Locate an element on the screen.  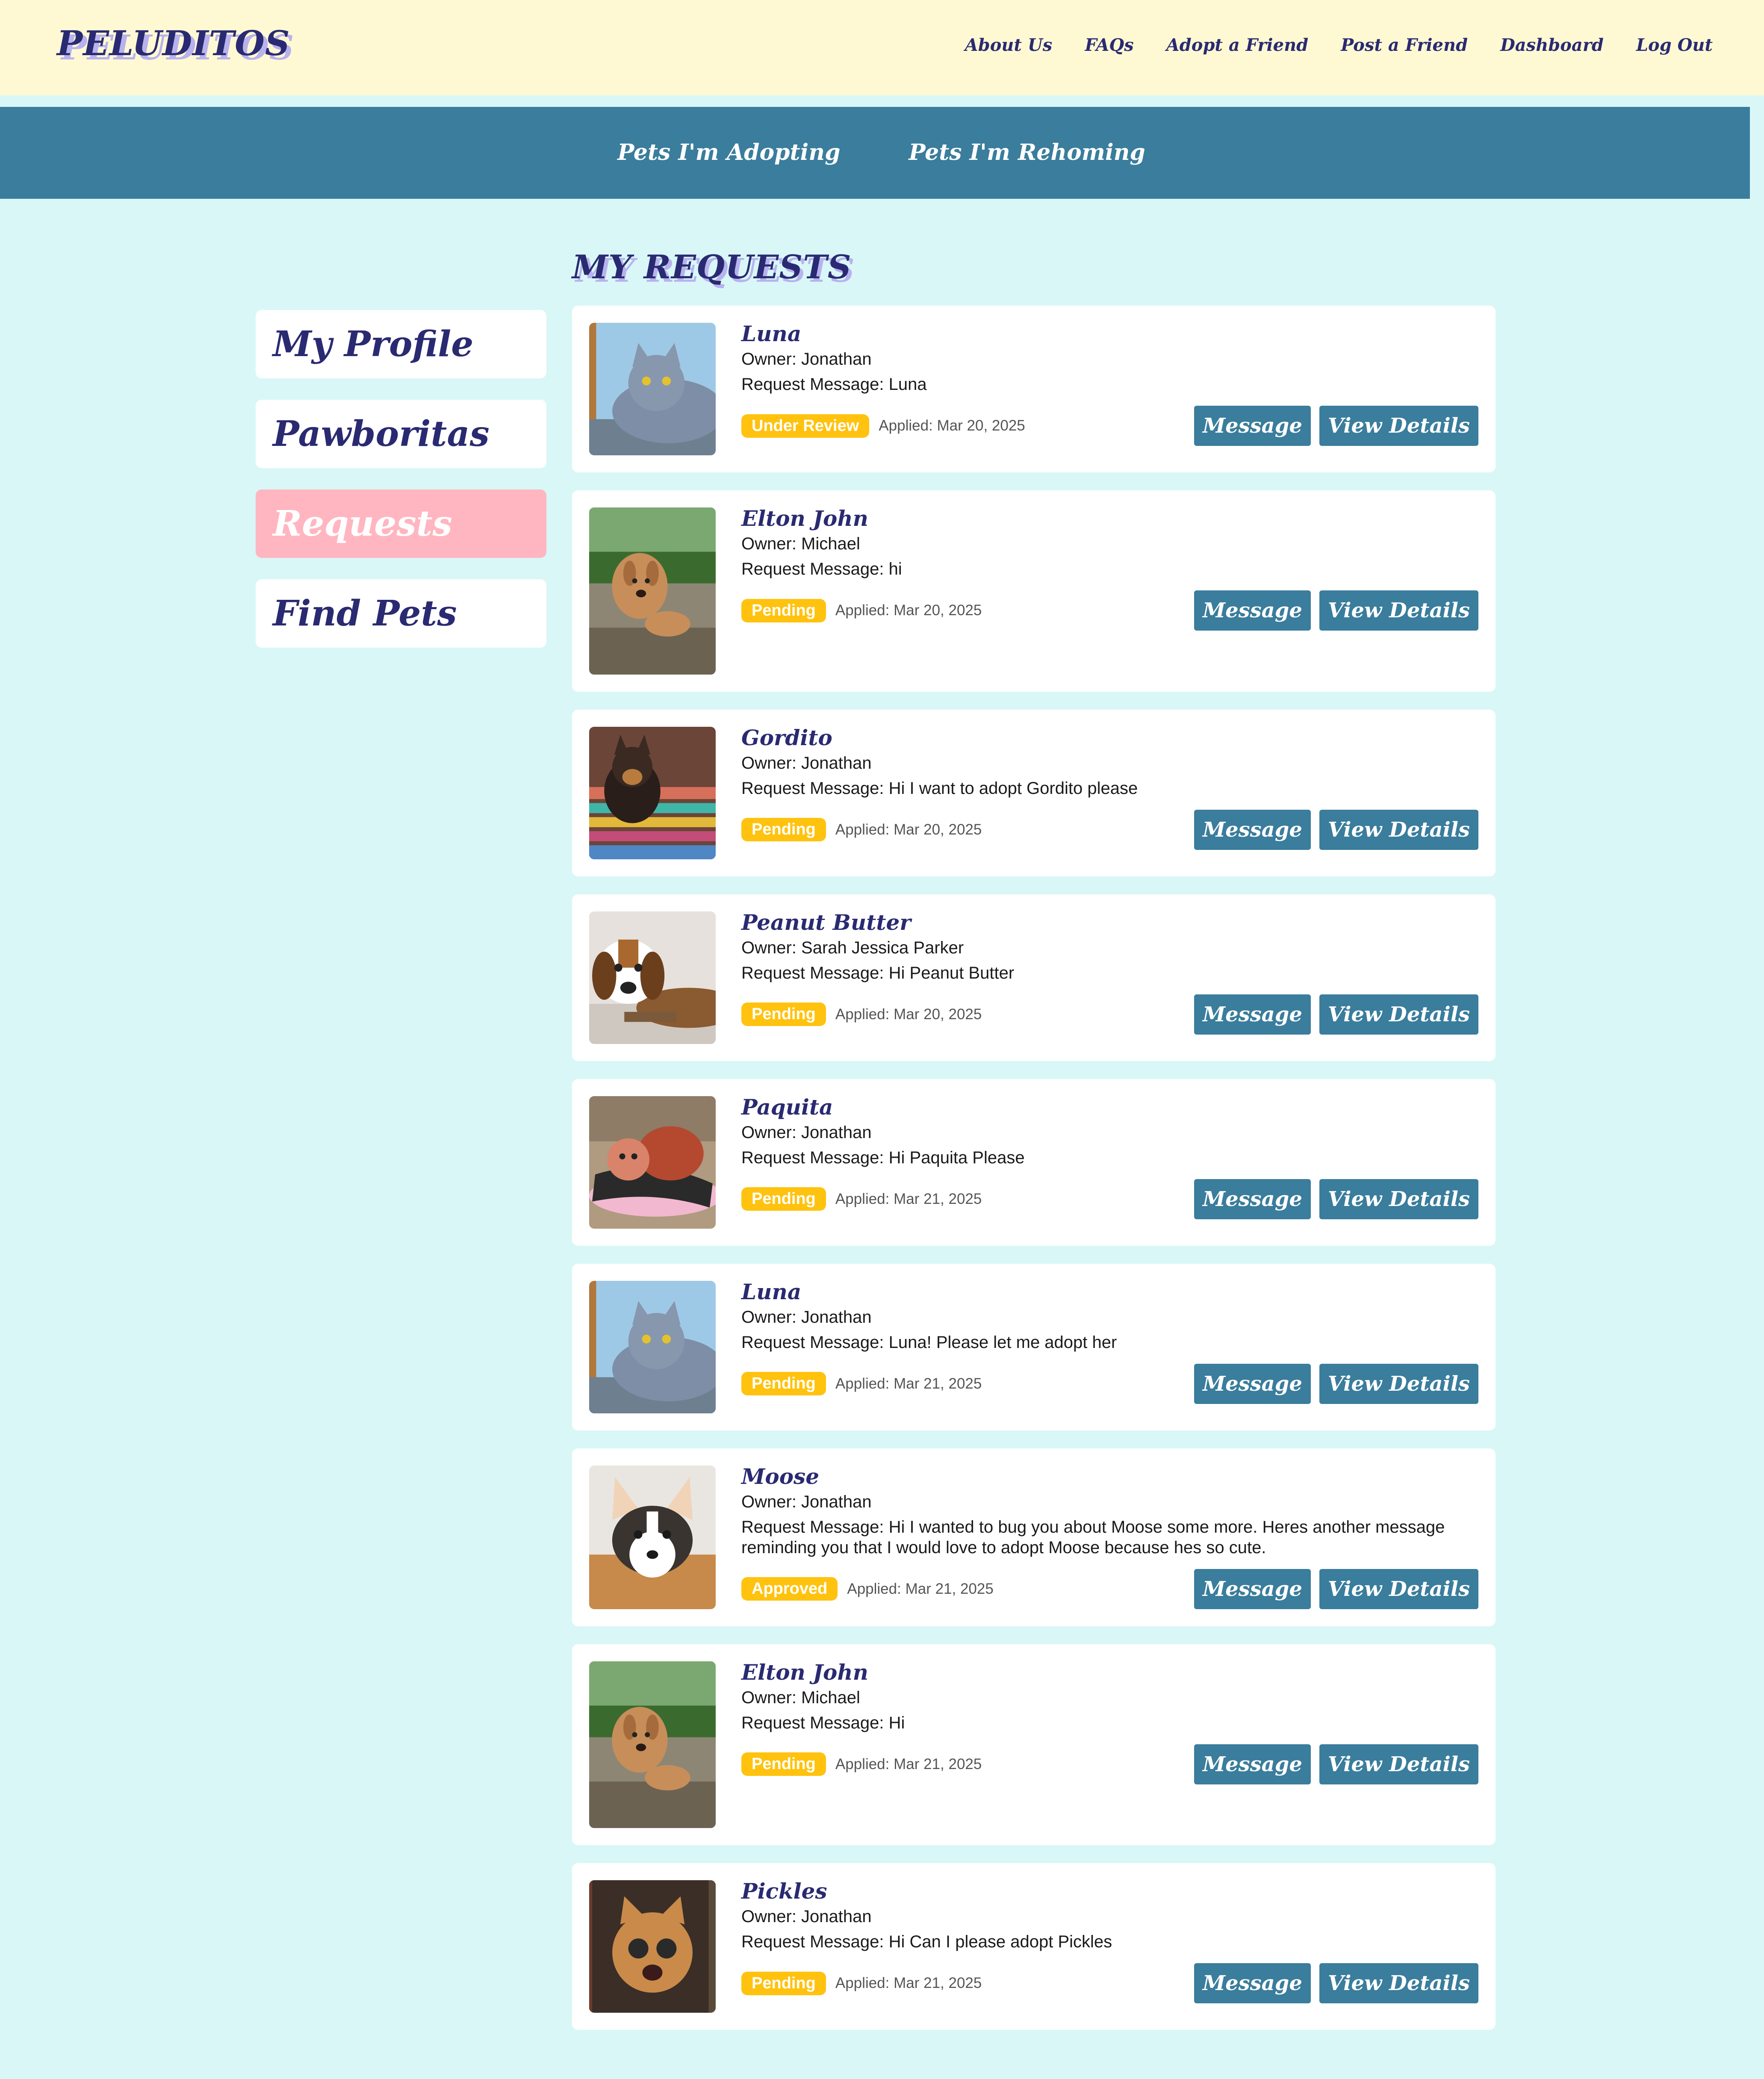
request-message-line: Request Message: Hi is located at coordinates (1109, 1721).